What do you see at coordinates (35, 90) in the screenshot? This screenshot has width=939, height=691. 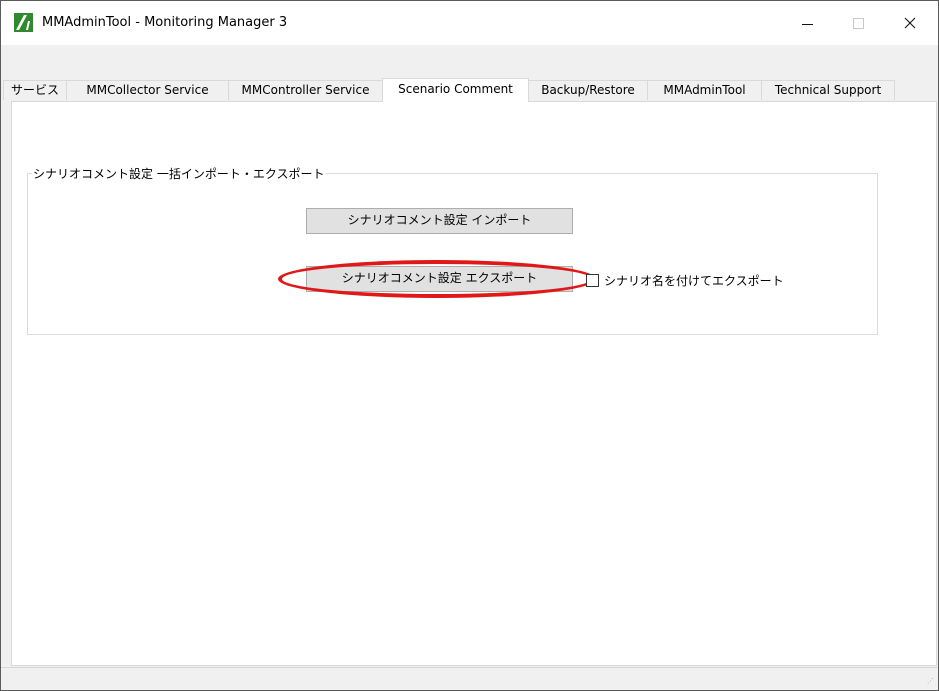 I see `tab-services: サービス` at bounding box center [35, 90].